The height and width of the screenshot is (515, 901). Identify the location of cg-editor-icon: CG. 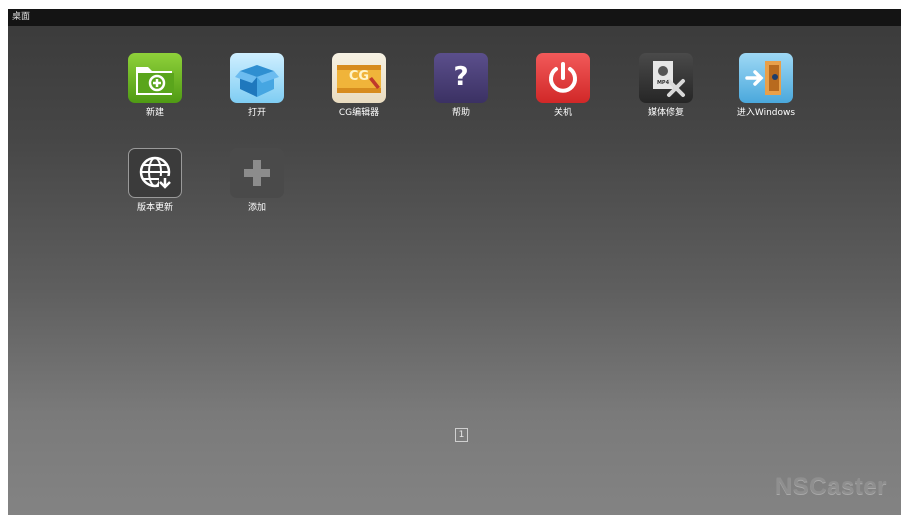
(359, 78).